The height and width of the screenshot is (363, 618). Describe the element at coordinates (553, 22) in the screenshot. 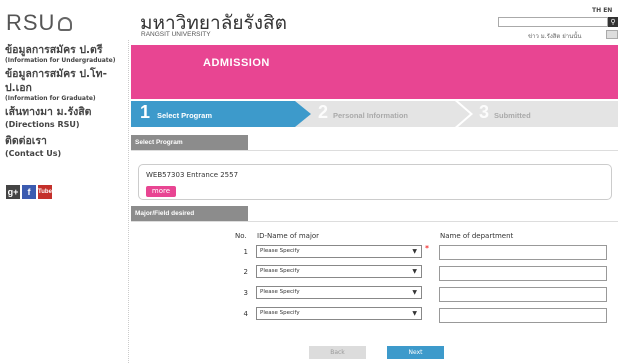

I see `search-input` at that location.